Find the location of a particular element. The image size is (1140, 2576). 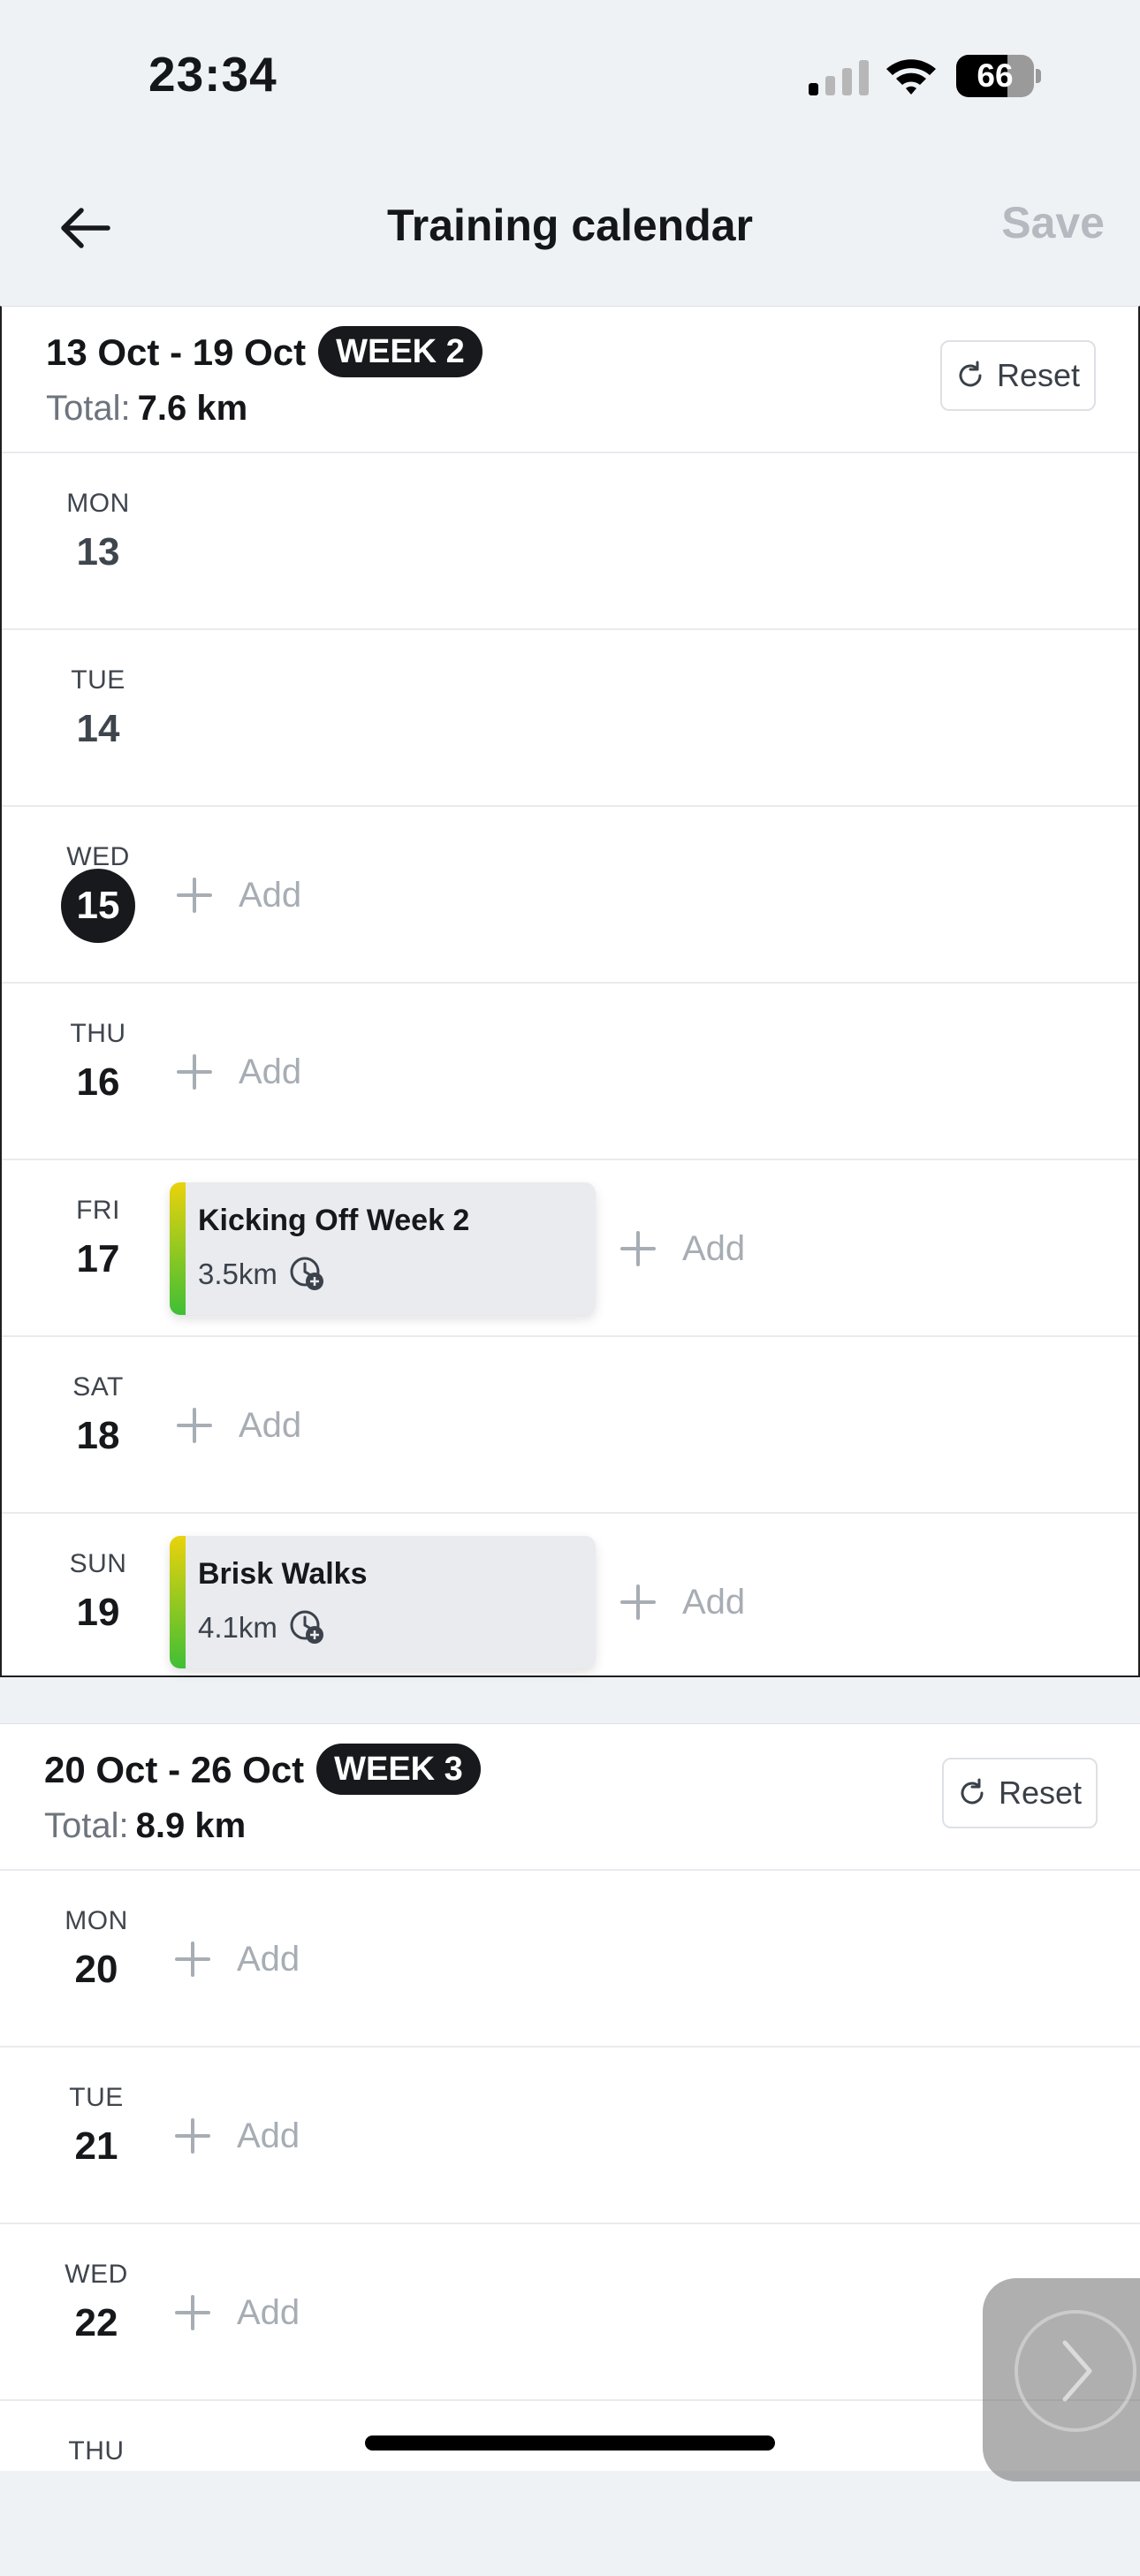

workout-title: Kicking Off Week 2 is located at coordinates (334, 1220).